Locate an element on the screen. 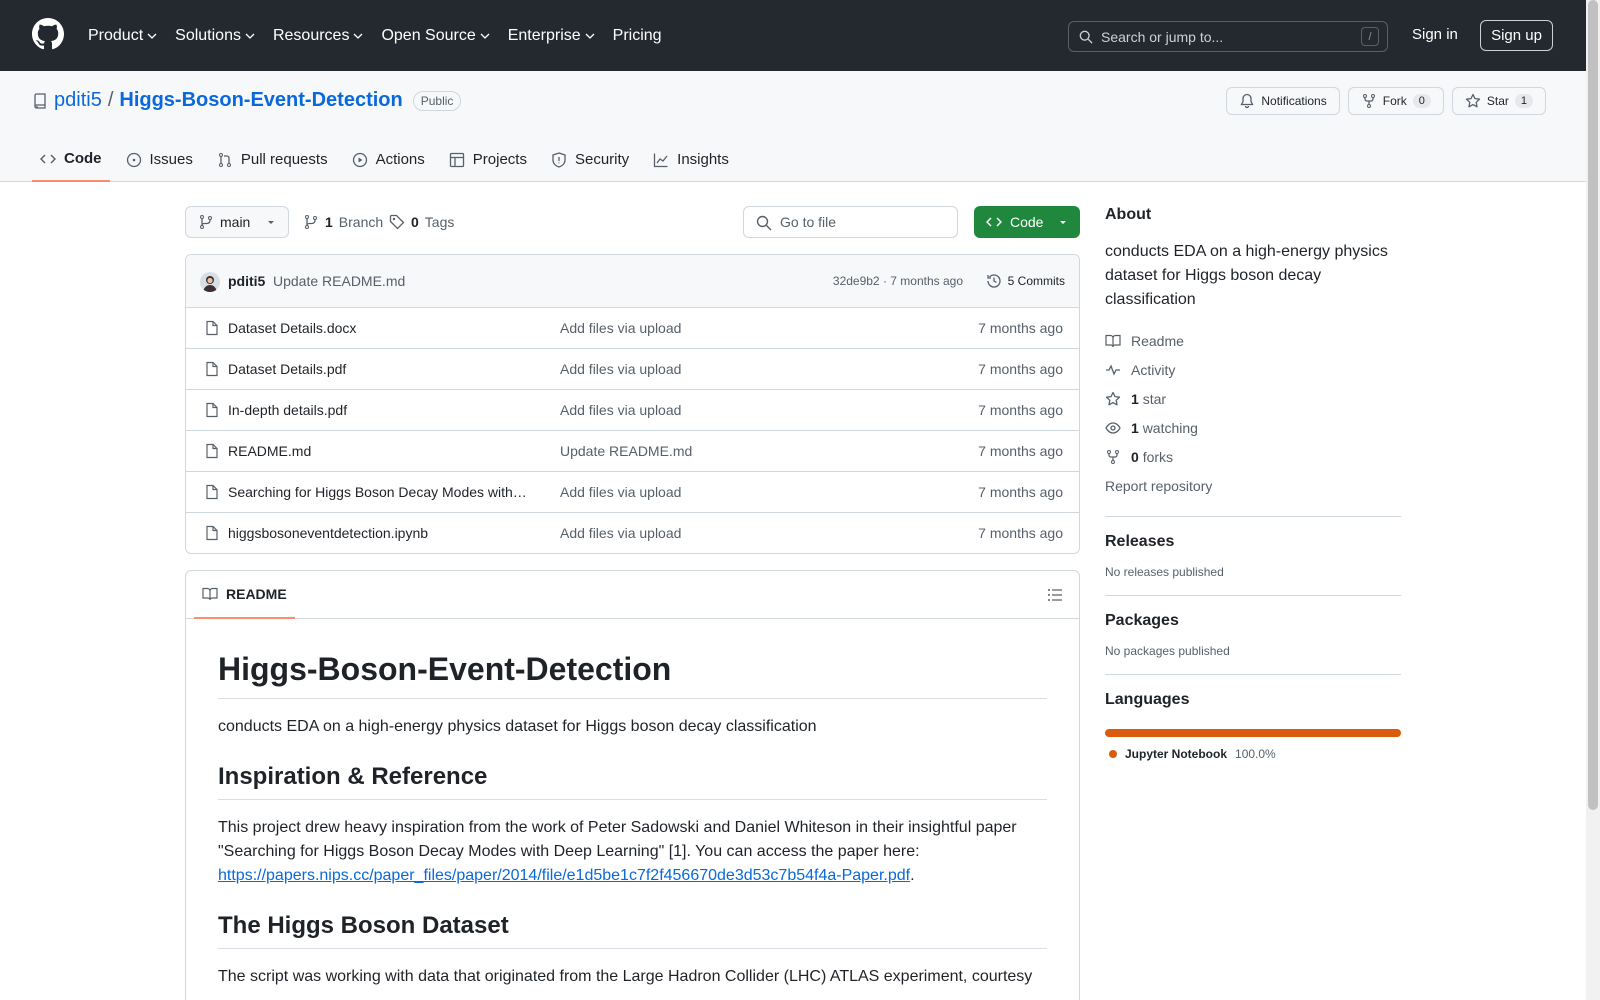  activity-link: Activity is located at coordinates (1253, 369).